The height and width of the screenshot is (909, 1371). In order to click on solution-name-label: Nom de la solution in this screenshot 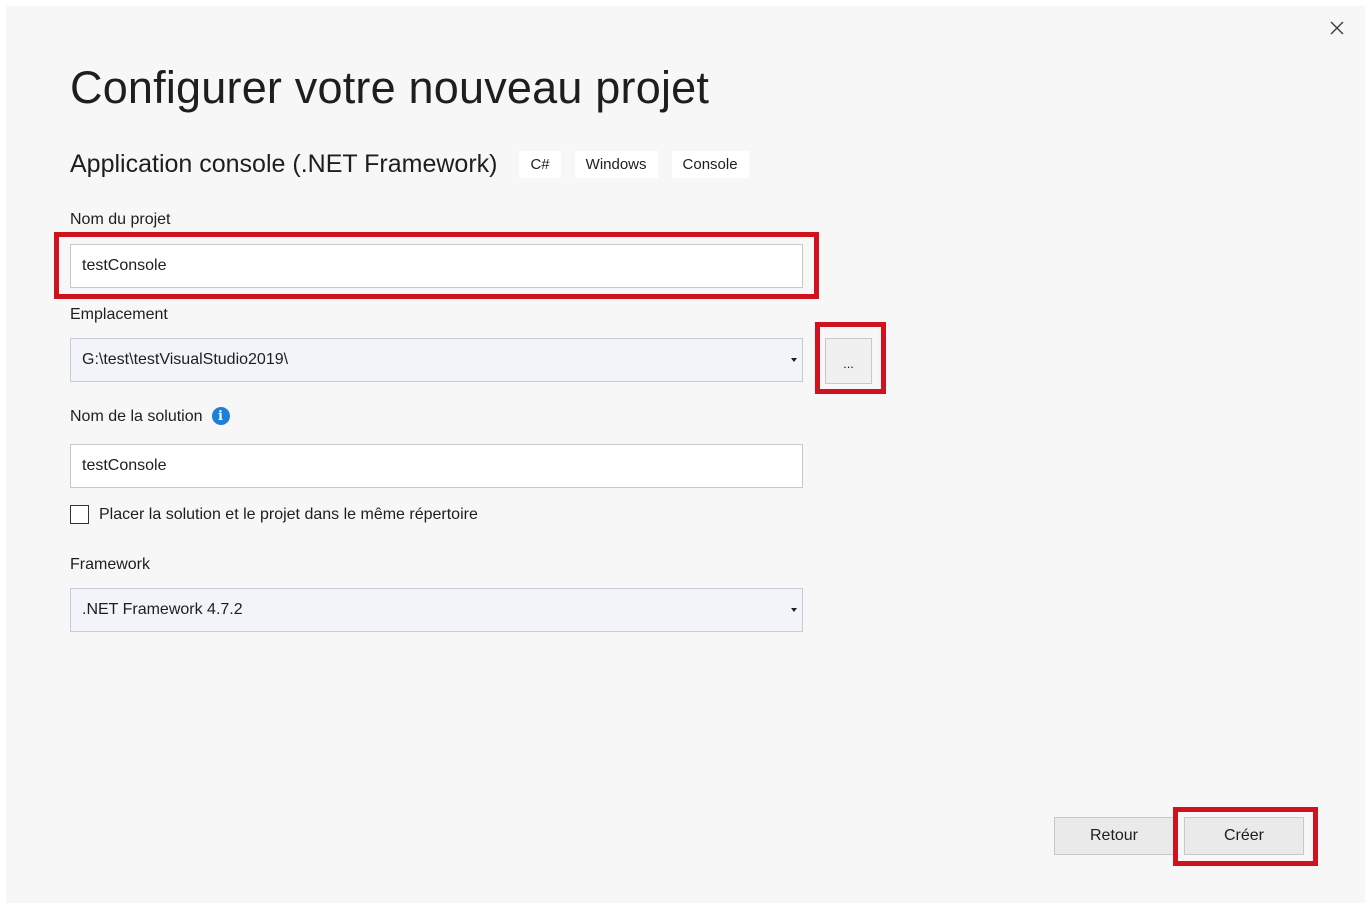, I will do `click(136, 417)`.